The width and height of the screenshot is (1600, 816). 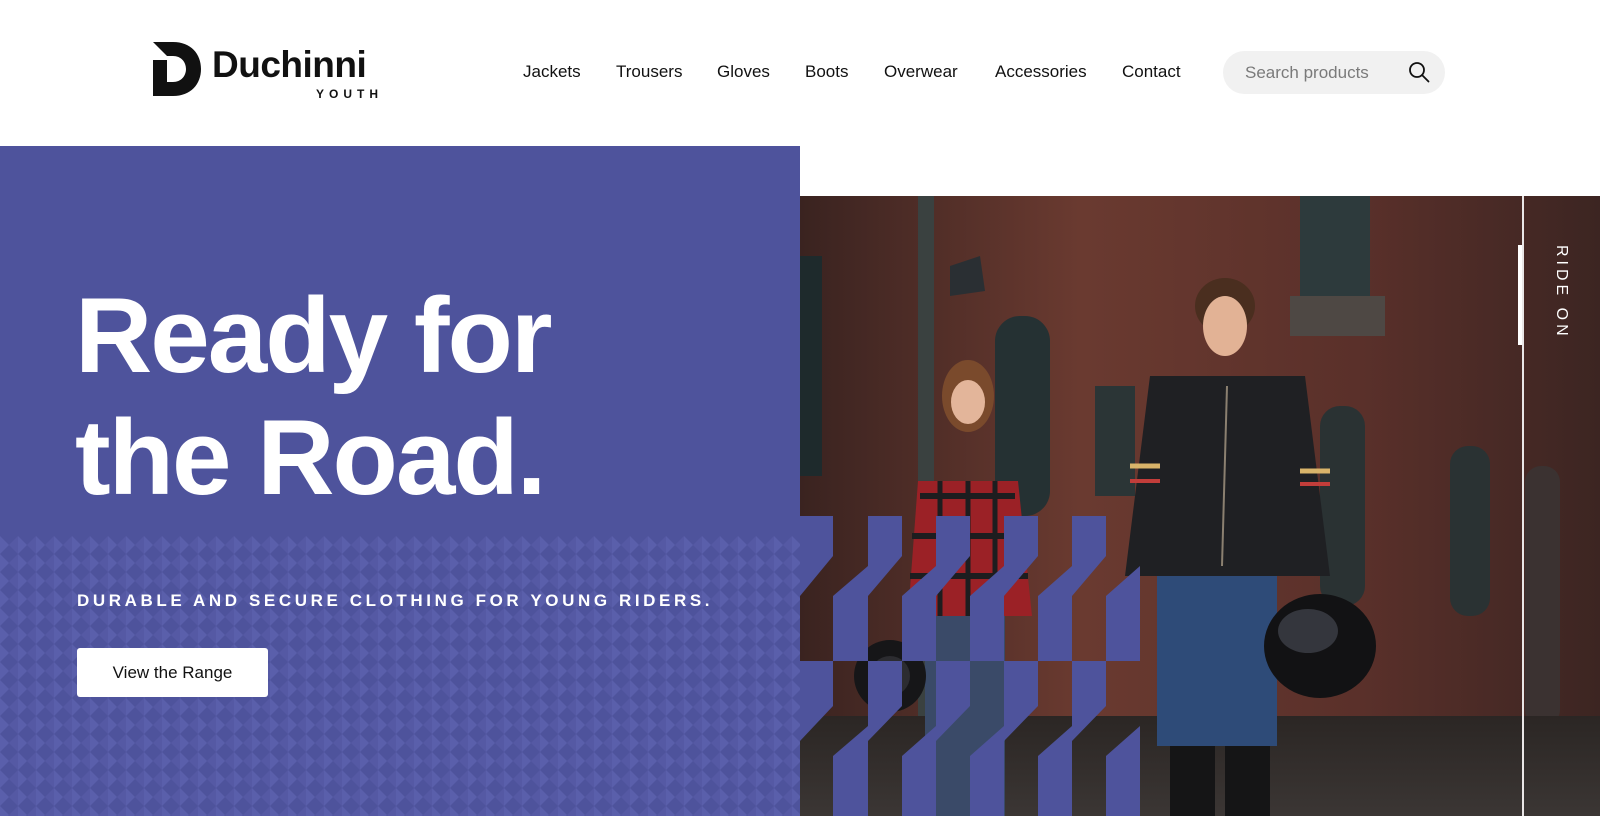 I want to click on nav-item-accessories: Accessories, so click(x=1041, y=72).